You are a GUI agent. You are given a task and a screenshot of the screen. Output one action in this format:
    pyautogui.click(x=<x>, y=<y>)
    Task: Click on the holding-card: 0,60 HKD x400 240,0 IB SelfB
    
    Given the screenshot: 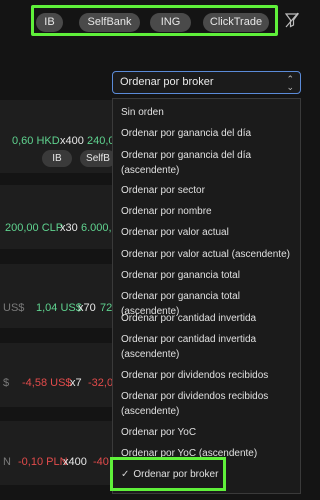 What is the action you would take?
    pyautogui.click(x=58, y=136)
    